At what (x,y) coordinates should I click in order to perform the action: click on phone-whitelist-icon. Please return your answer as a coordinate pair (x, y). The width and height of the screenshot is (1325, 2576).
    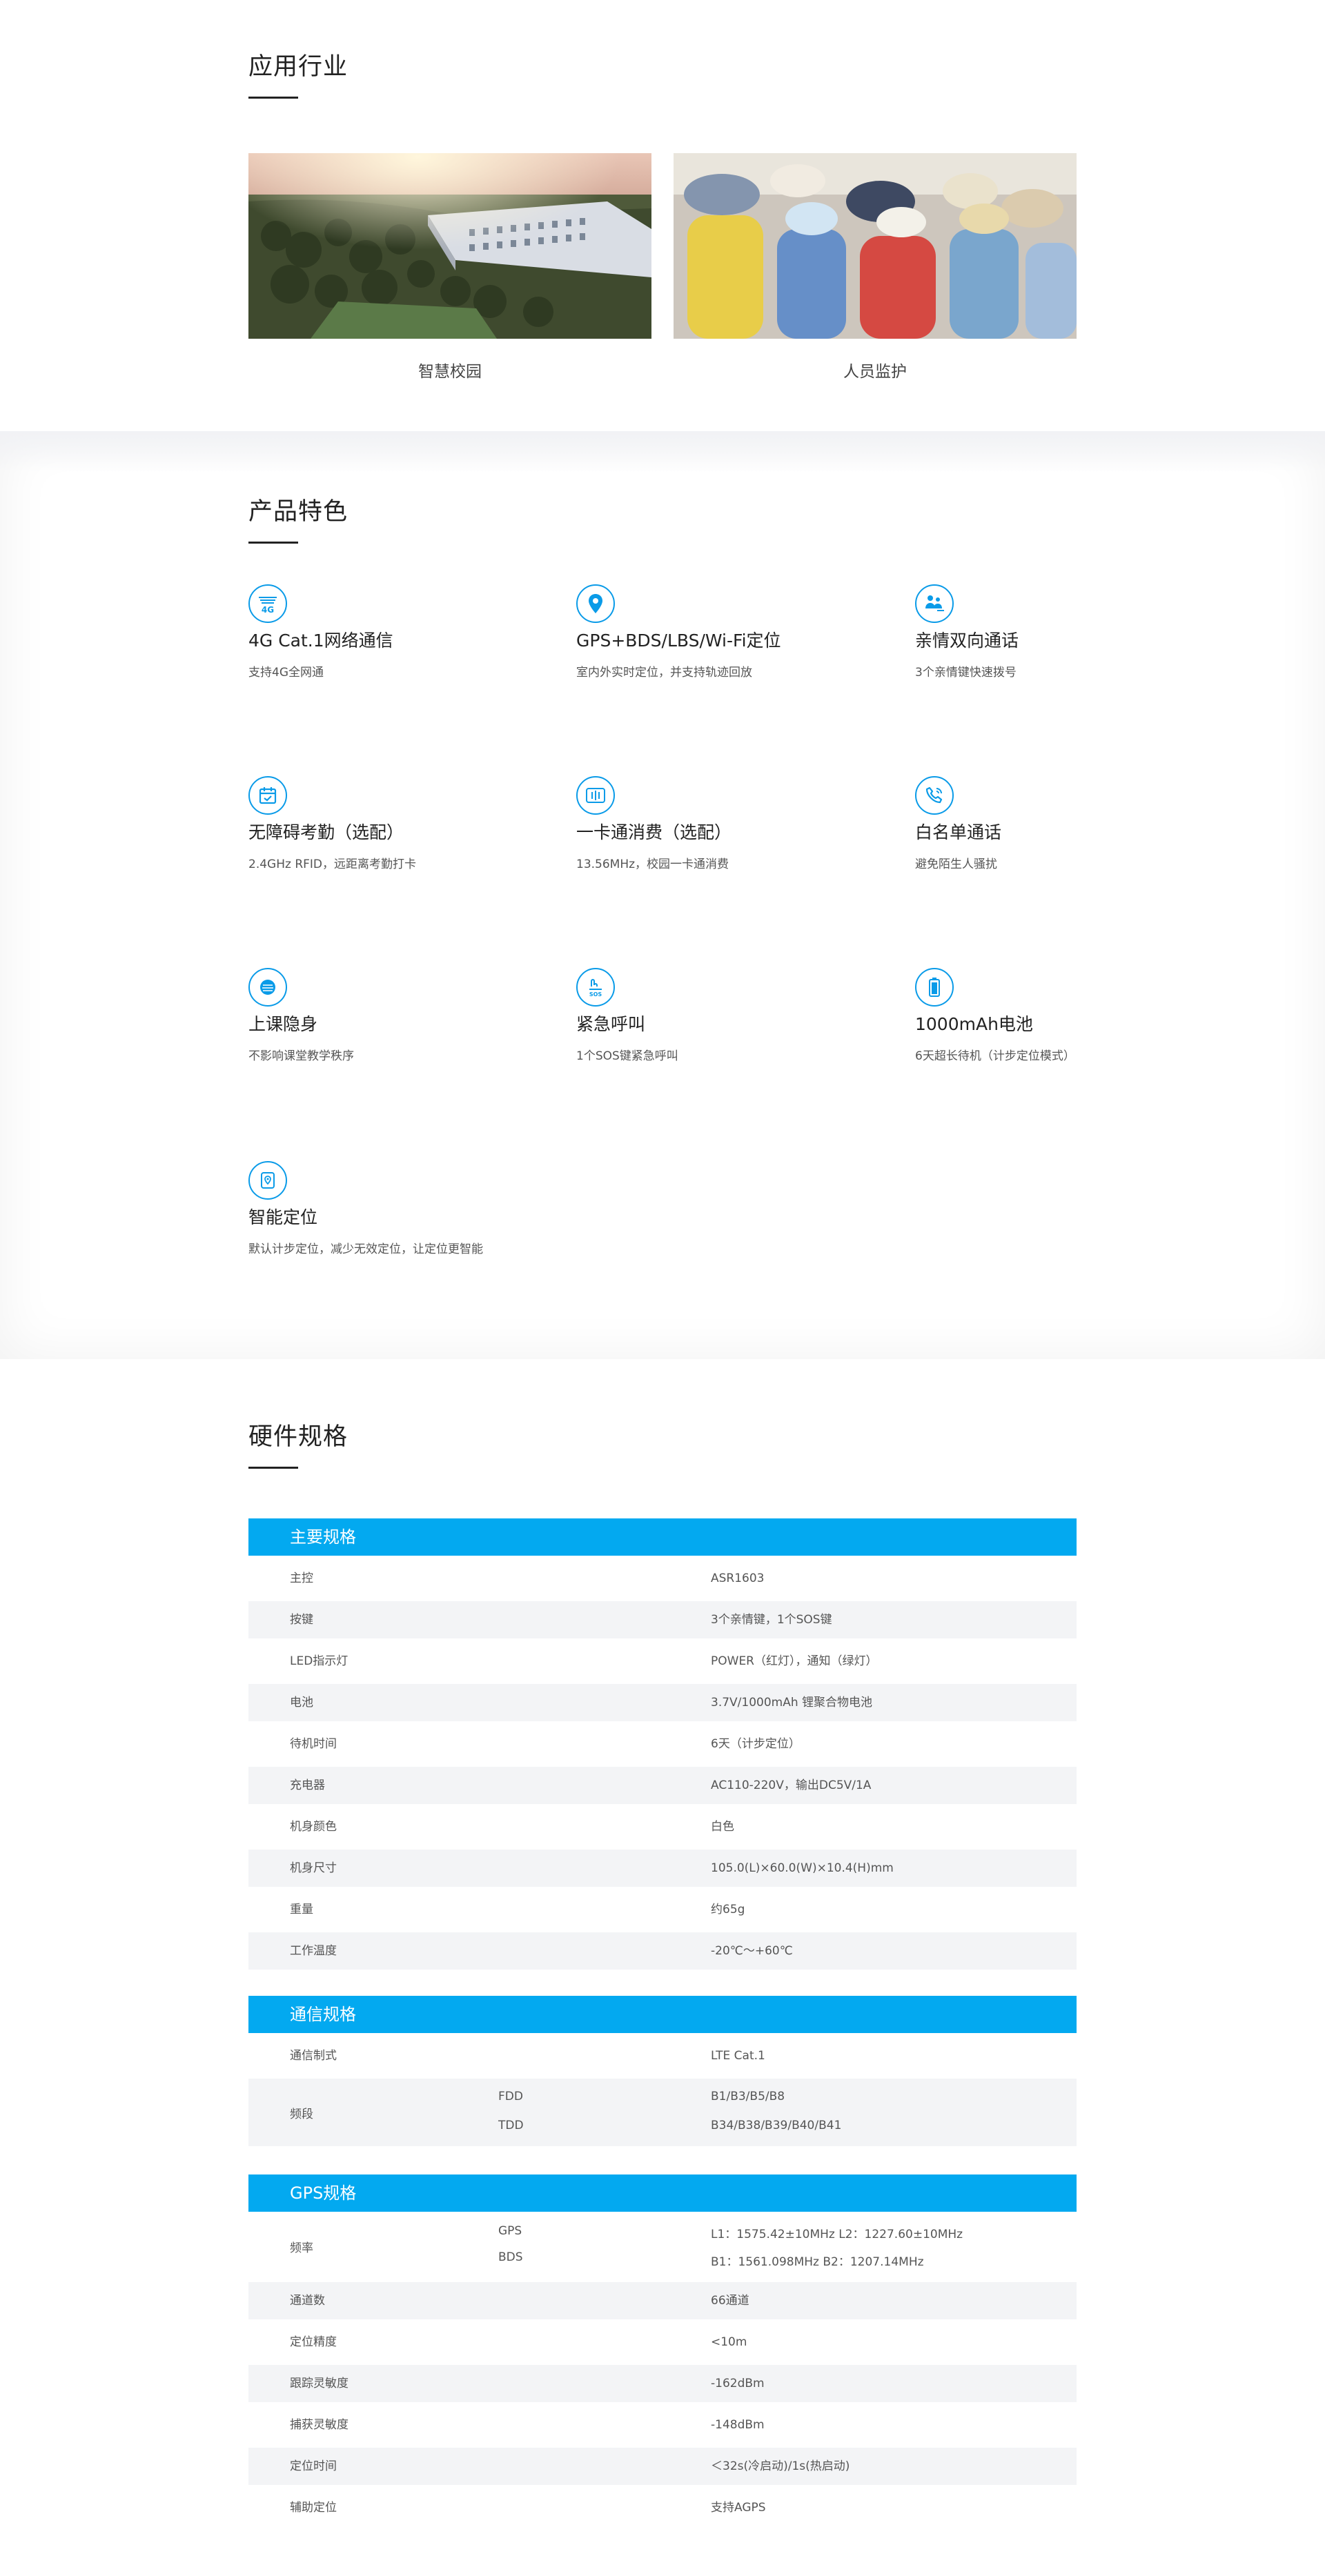
    Looking at the image, I should click on (934, 795).